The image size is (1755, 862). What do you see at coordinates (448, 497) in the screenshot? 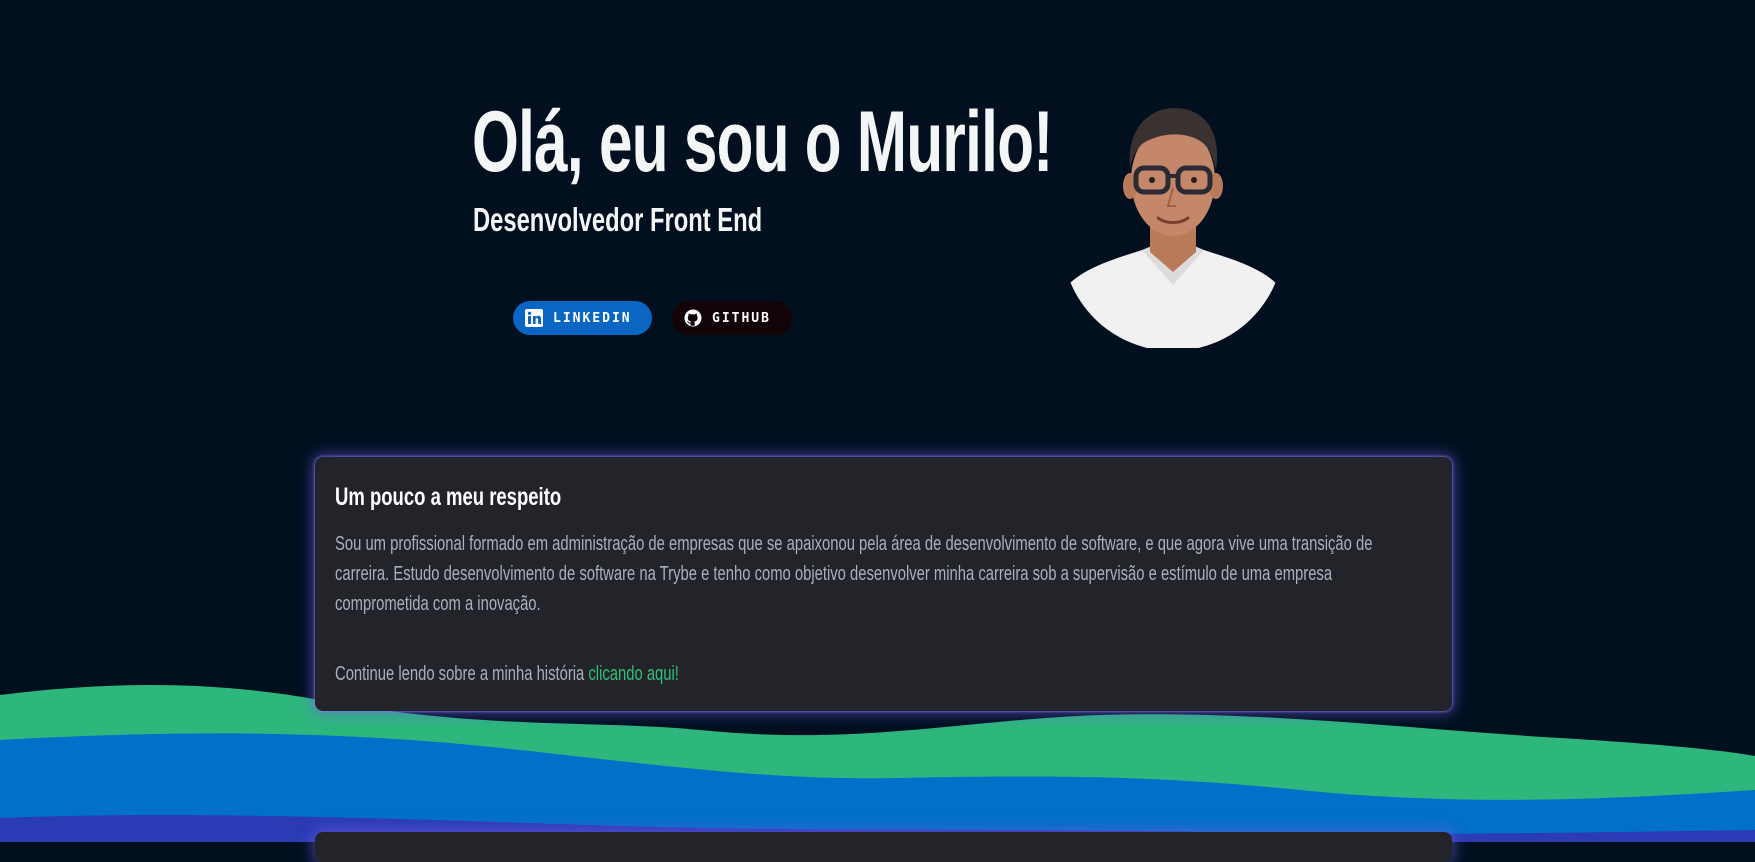
I see `about-title: Um pouco a meu respeito` at bounding box center [448, 497].